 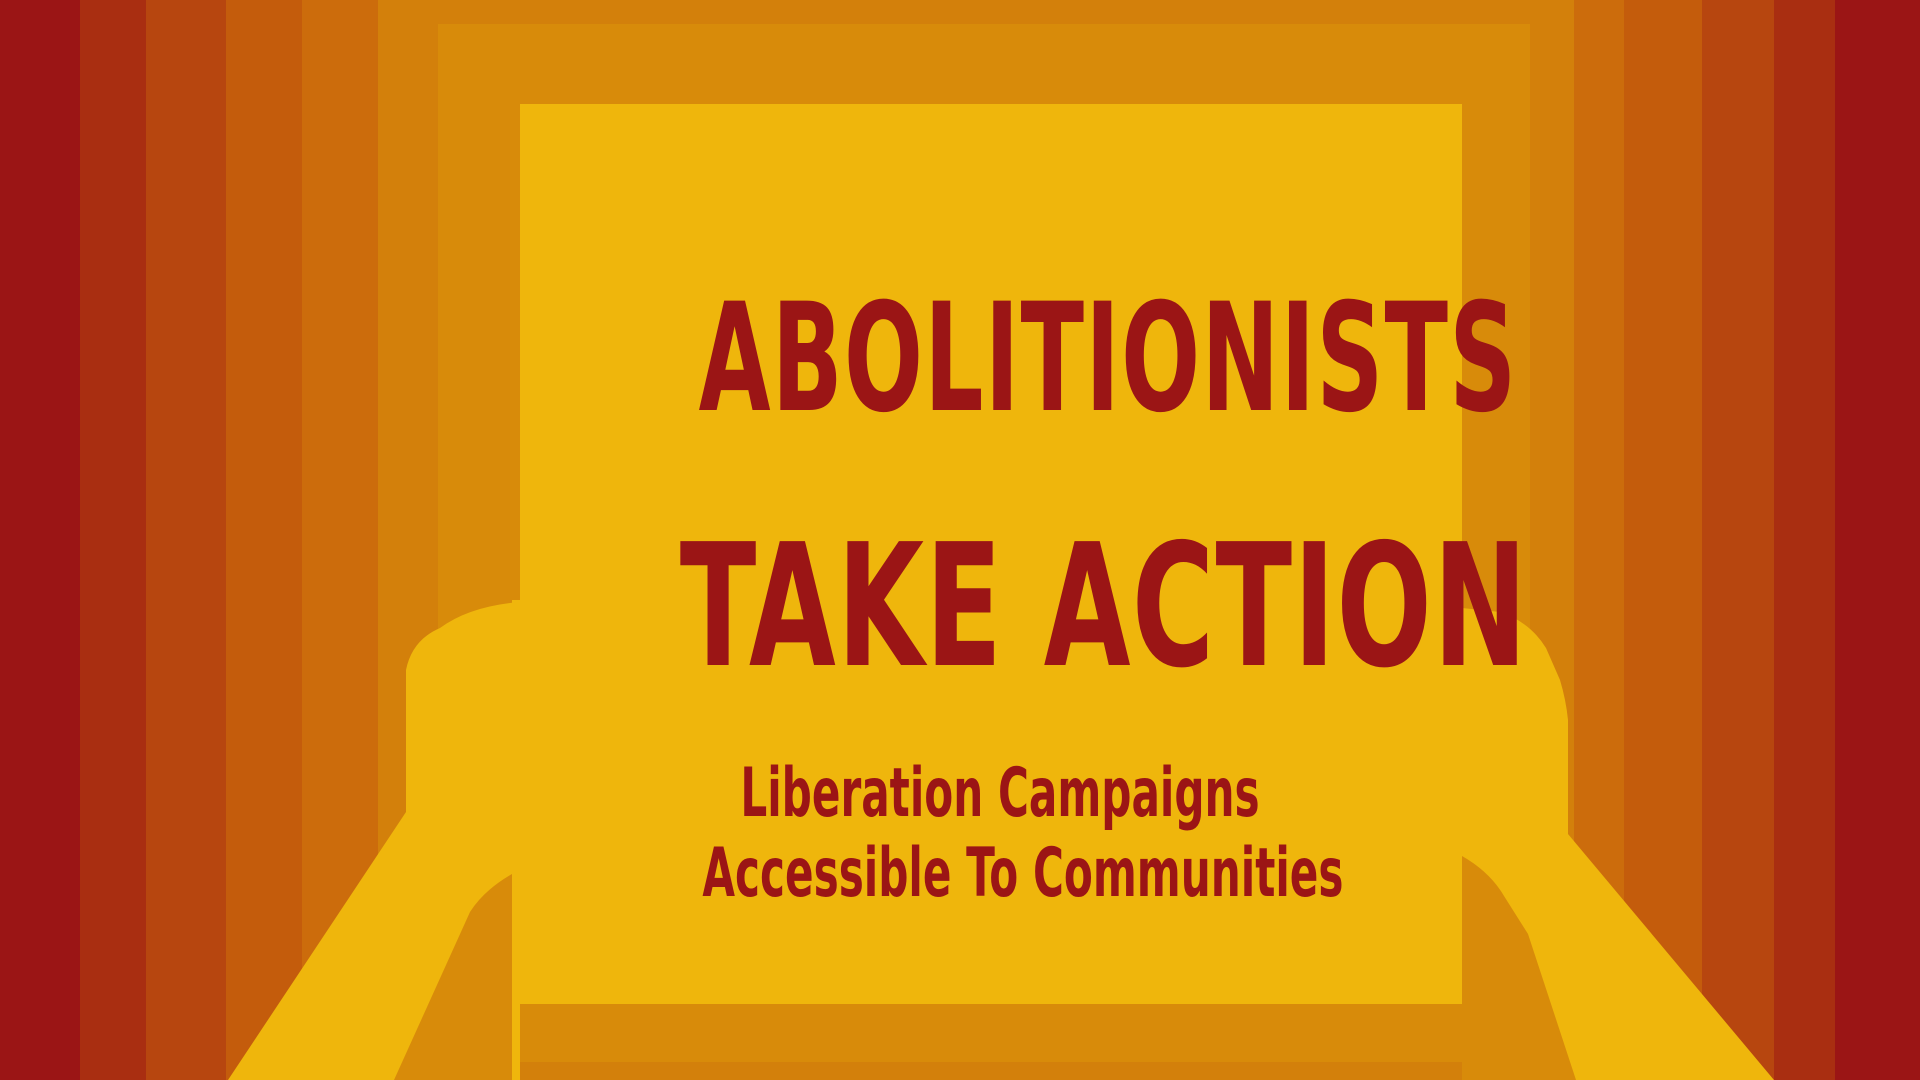 What do you see at coordinates (1000, 793) in the screenshot?
I see `subtitle-line-1: Liberation Campaigns` at bounding box center [1000, 793].